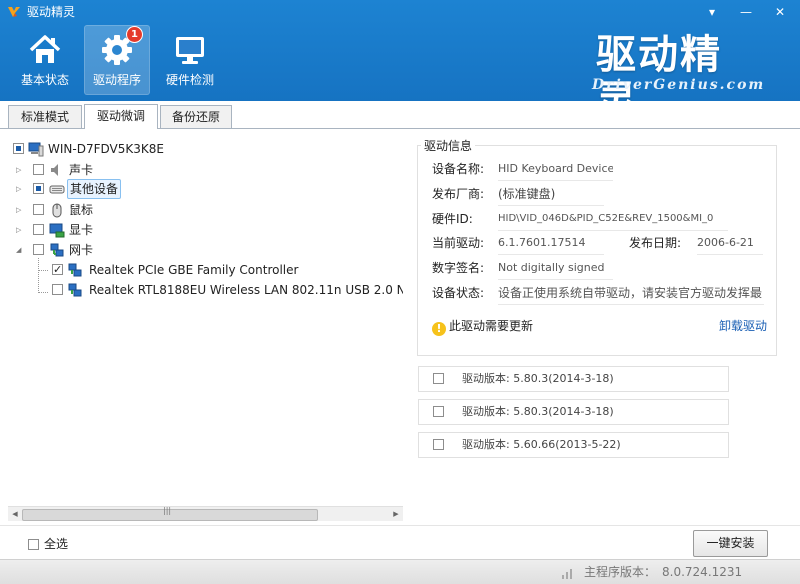  Describe the element at coordinates (631, 293) in the screenshot. I see `device-status-value: 设备正使用系统自带驱动，请安装官方驱动发挥最` at that location.